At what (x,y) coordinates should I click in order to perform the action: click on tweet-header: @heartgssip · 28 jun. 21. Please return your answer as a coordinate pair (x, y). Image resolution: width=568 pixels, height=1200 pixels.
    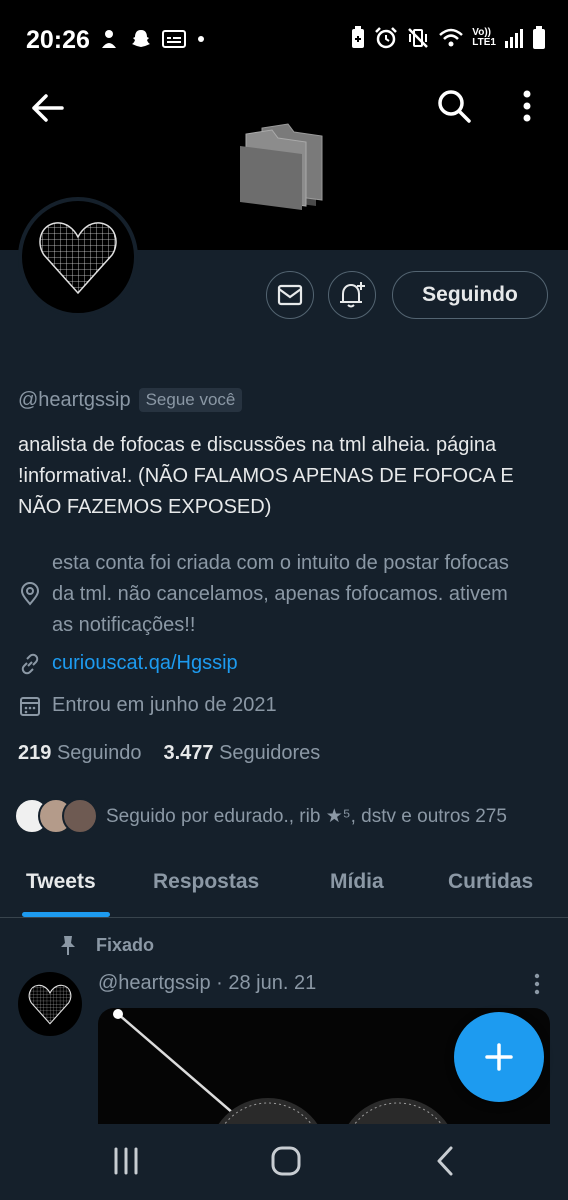
    Looking at the image, I should click on (207, 983).